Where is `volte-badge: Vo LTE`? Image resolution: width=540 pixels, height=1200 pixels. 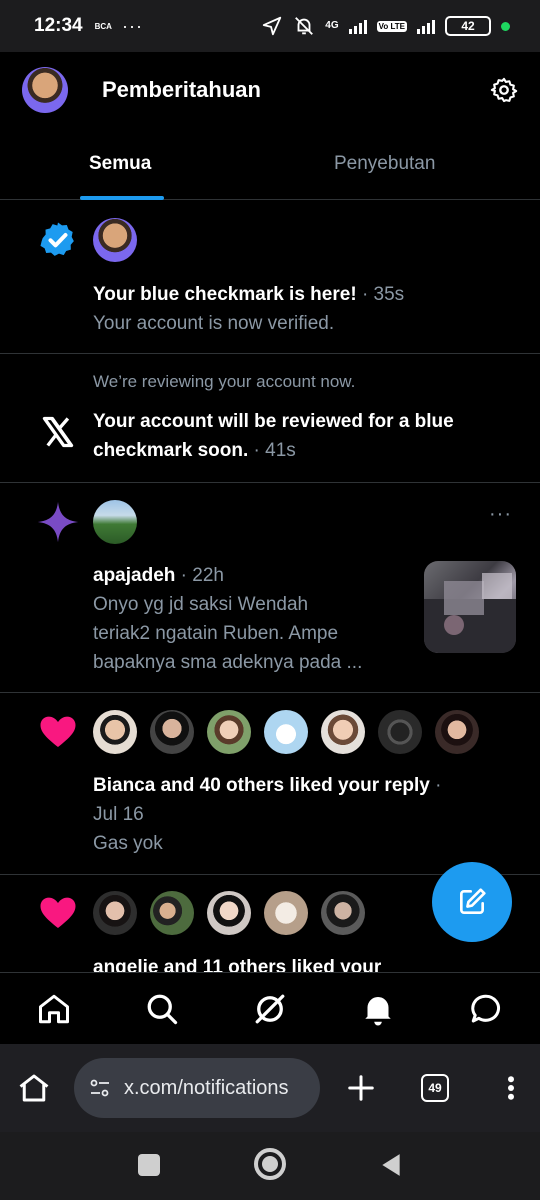 volte-badge: Vo LTE is located at coordinates (391, 26).